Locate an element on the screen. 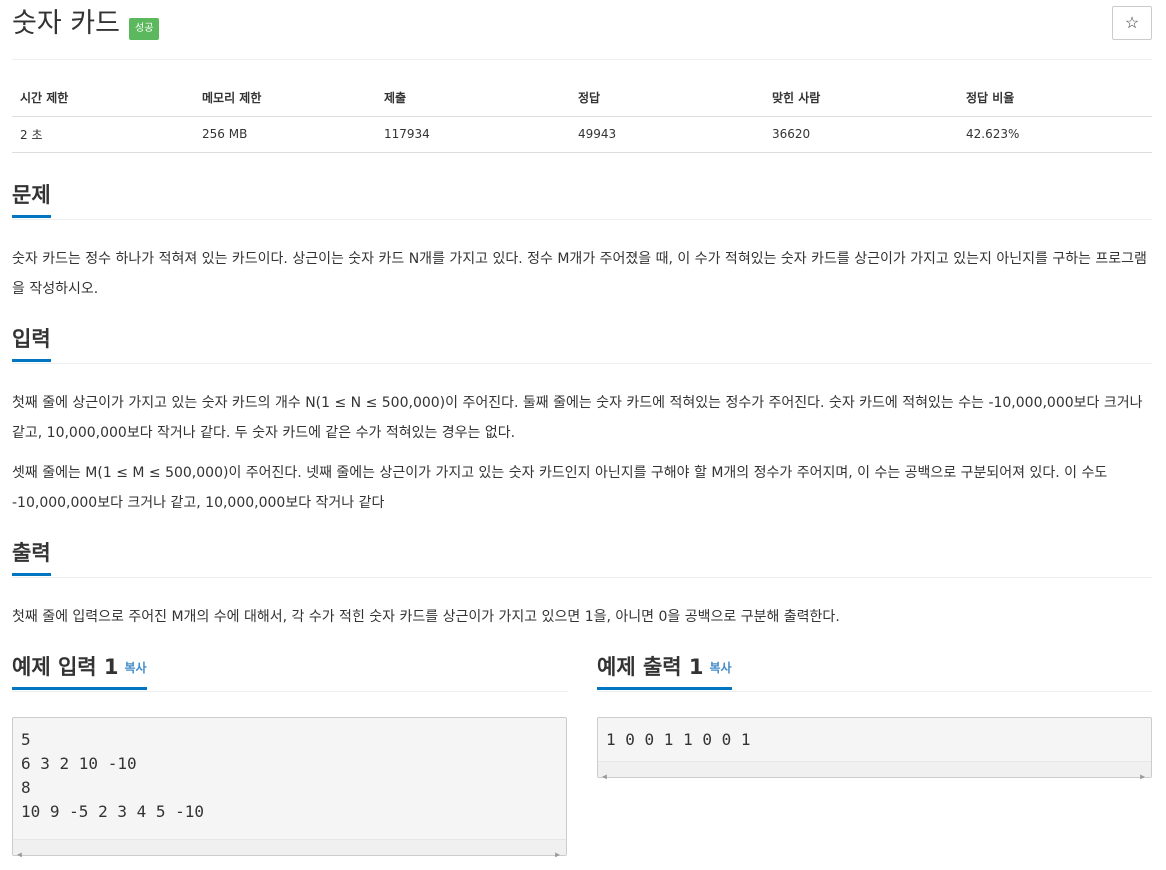 Image resolution: width=1166 pixels, height=870 pixels. header-submissions: 제출 is located at coordinates (473, 98).